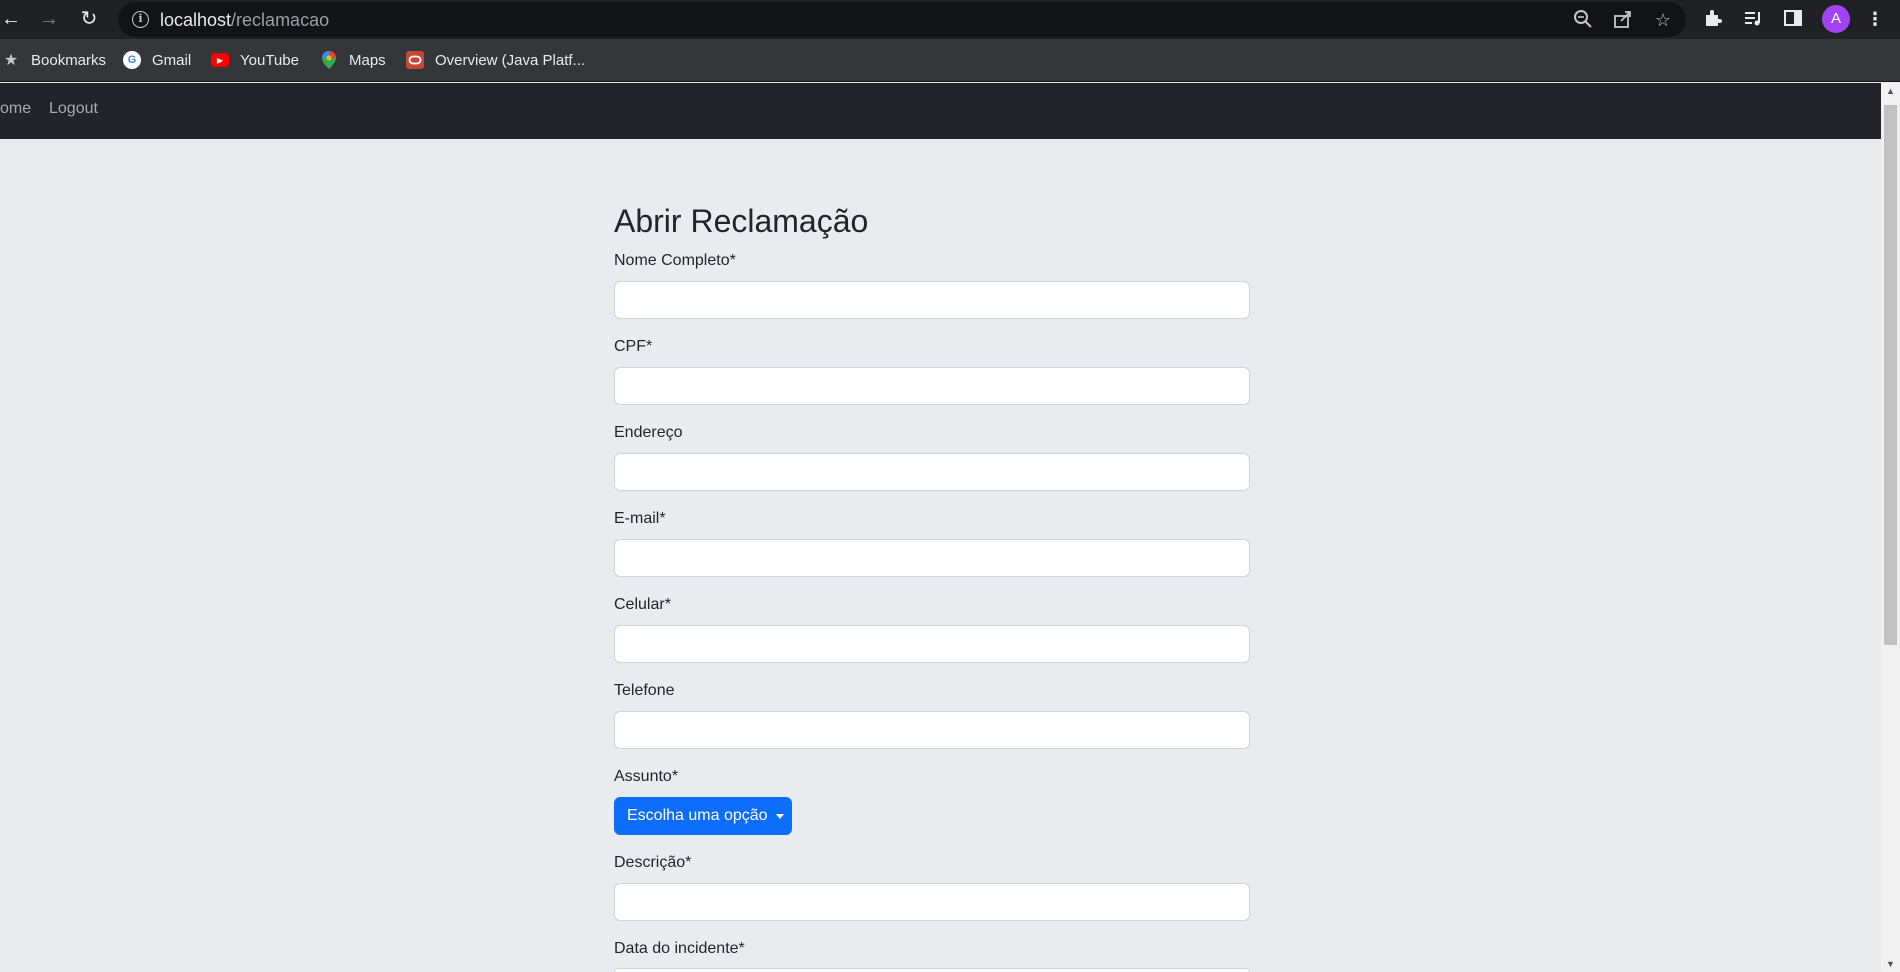  What do you see at coordinates (1583, 20) in the screenshot?
I see `zoom-icon` at bounding box center [1583, 20].